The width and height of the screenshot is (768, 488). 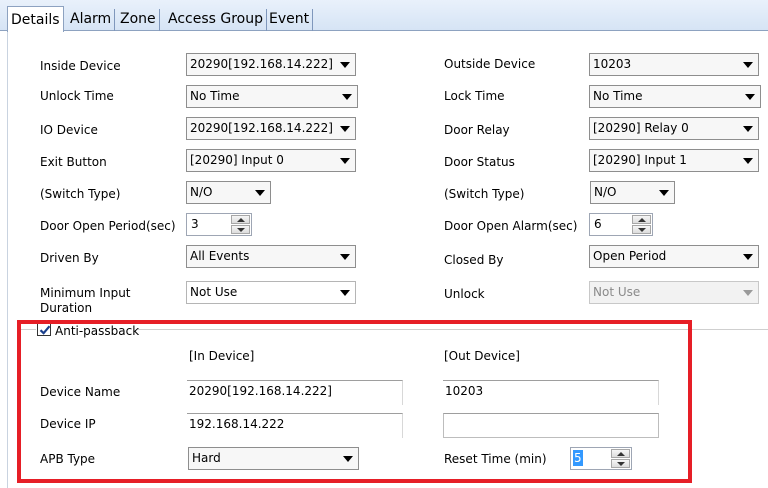 I want to click on exit-button-select: [20290] Input 0, so click(x=271, y=160).